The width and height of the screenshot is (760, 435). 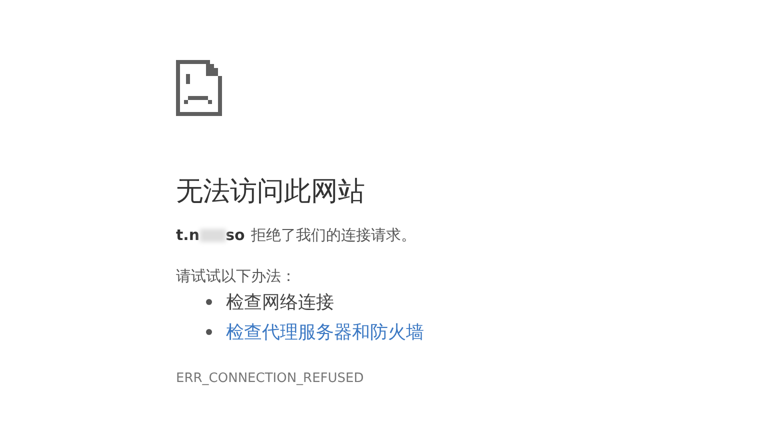 I want to click on suggestion-link: 检查代理服务器和防火墙, so click(x=325, y=332).